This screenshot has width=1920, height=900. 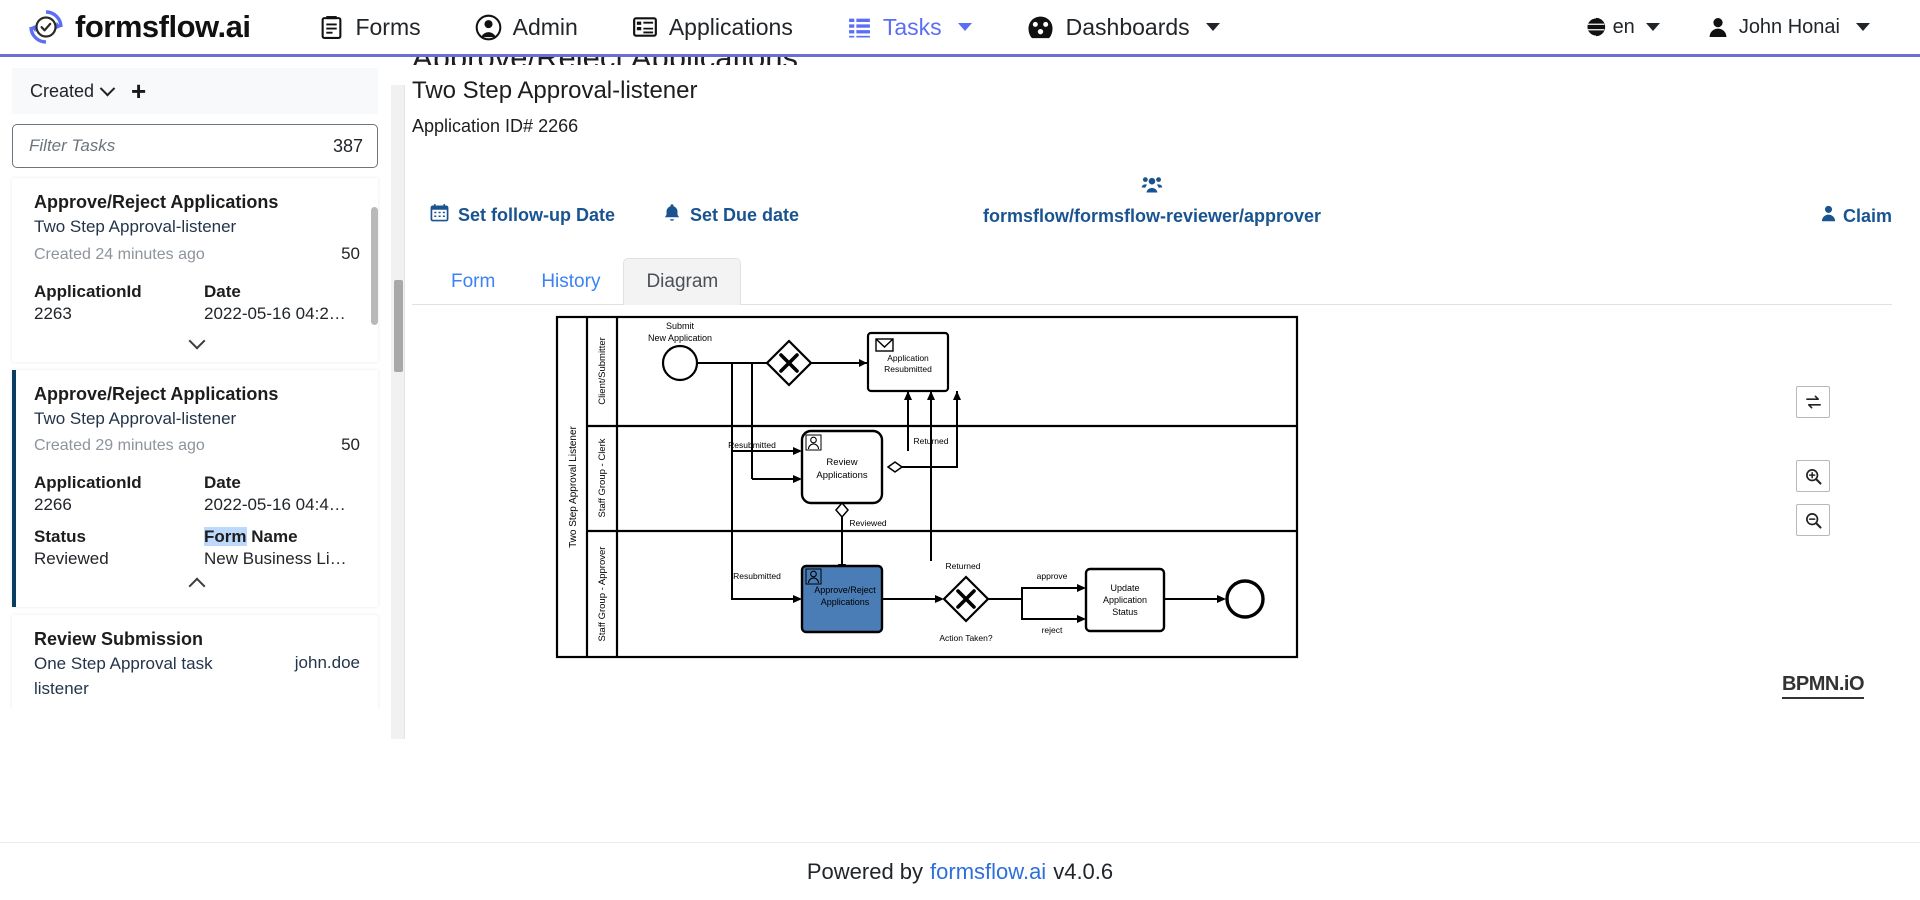 What do you see at coordinates (680, 326) in the screenshot?
I see `svg-text: Submit` at bounding box center [680, 326].